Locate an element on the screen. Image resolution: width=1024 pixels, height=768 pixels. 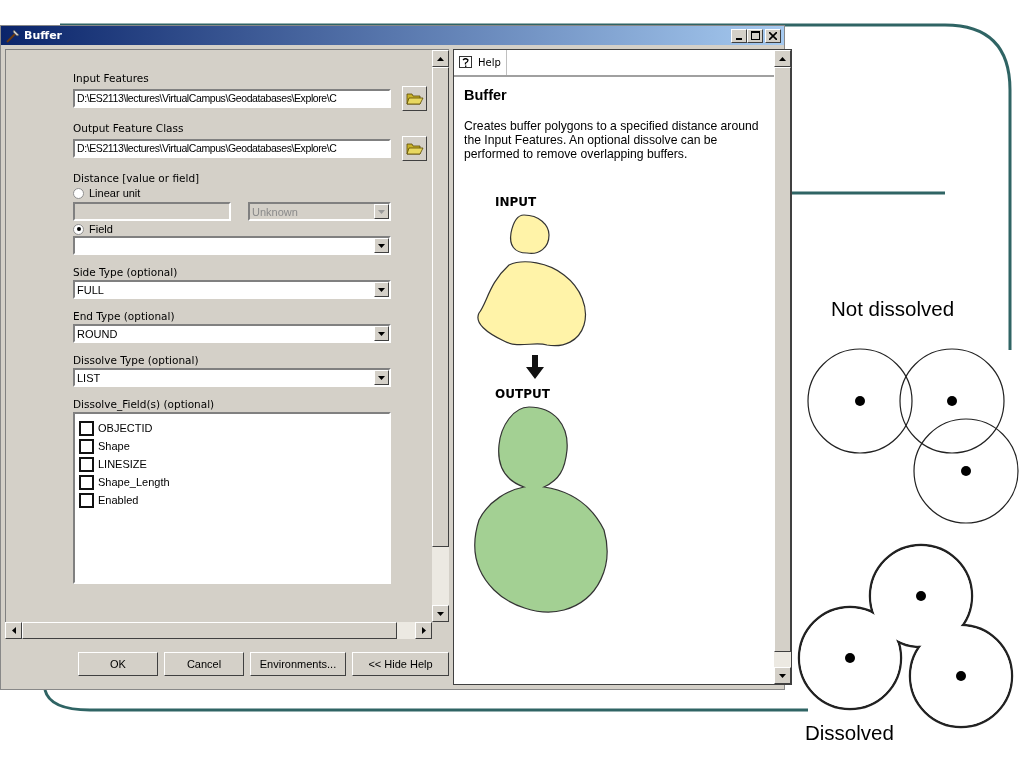
scroll-left-button is located at coordinates (13, 630).